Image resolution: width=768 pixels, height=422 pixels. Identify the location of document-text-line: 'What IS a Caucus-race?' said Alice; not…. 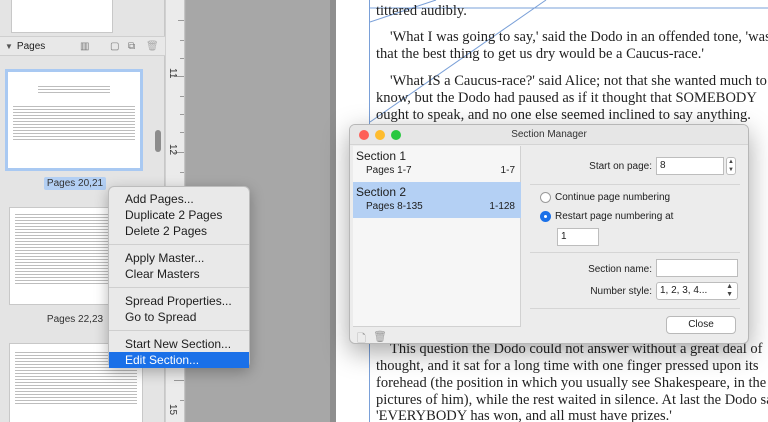
(578, 81).